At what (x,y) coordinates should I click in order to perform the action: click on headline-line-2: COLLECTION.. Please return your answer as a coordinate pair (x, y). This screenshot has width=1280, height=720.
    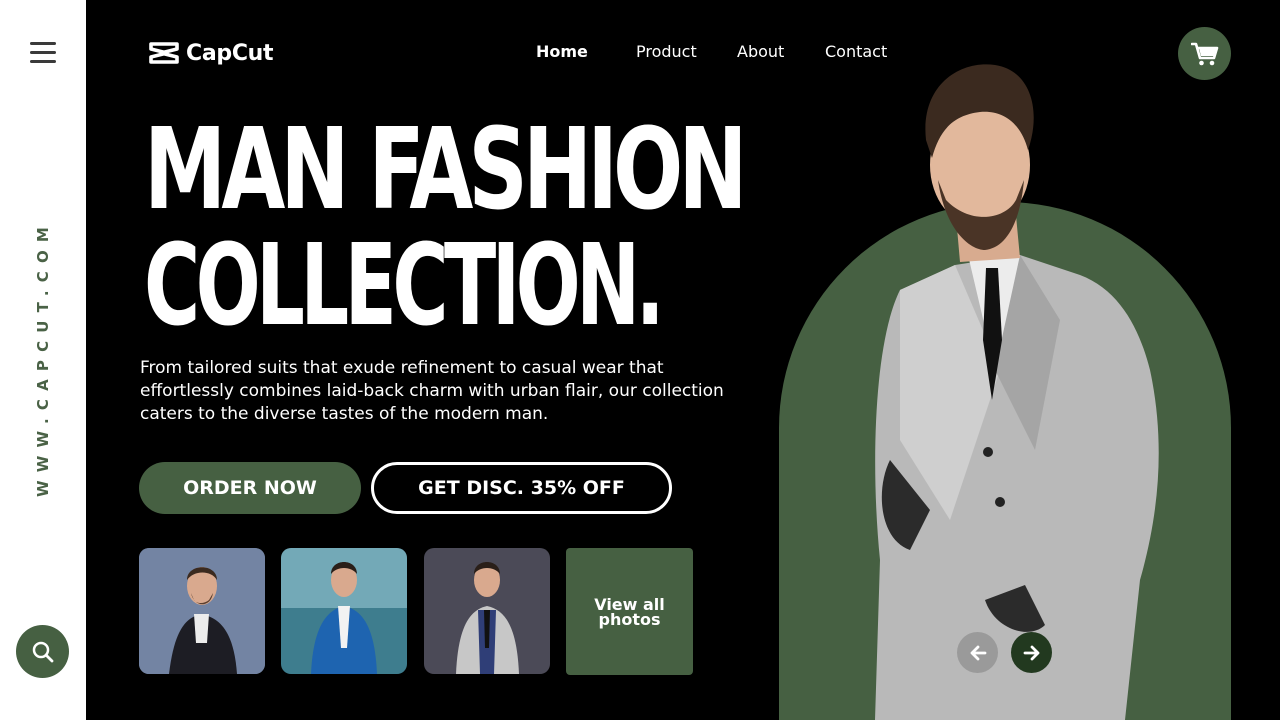
    Looking at the image, I should click on (404, 286).